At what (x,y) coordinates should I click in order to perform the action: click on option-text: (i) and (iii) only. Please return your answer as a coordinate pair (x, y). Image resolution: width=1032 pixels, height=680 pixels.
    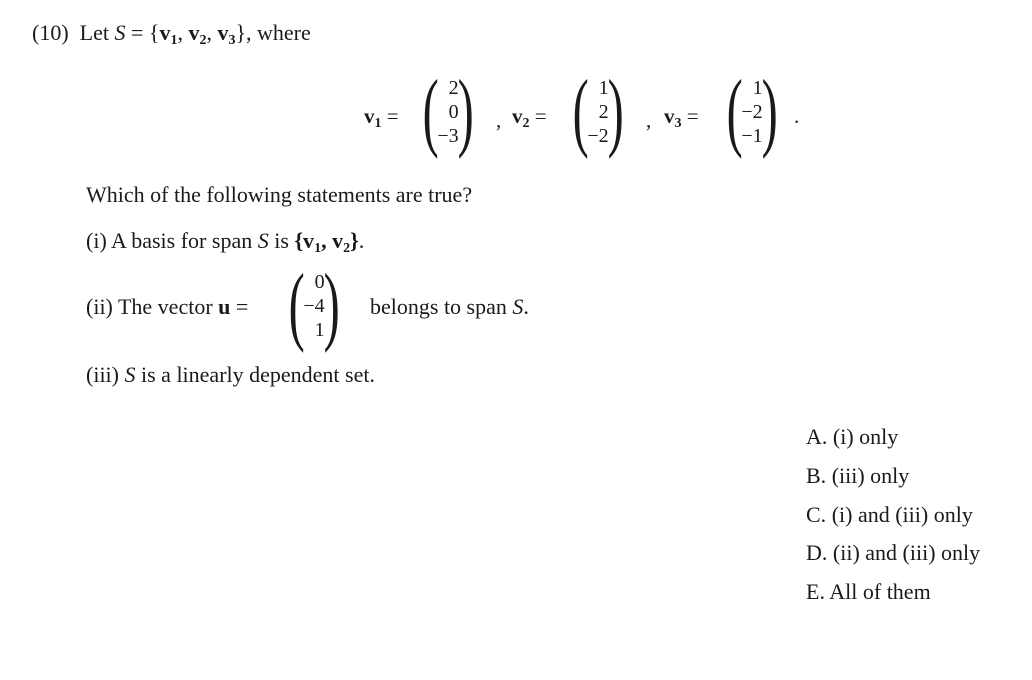
    Looking at the image, I should click on (902, 514).